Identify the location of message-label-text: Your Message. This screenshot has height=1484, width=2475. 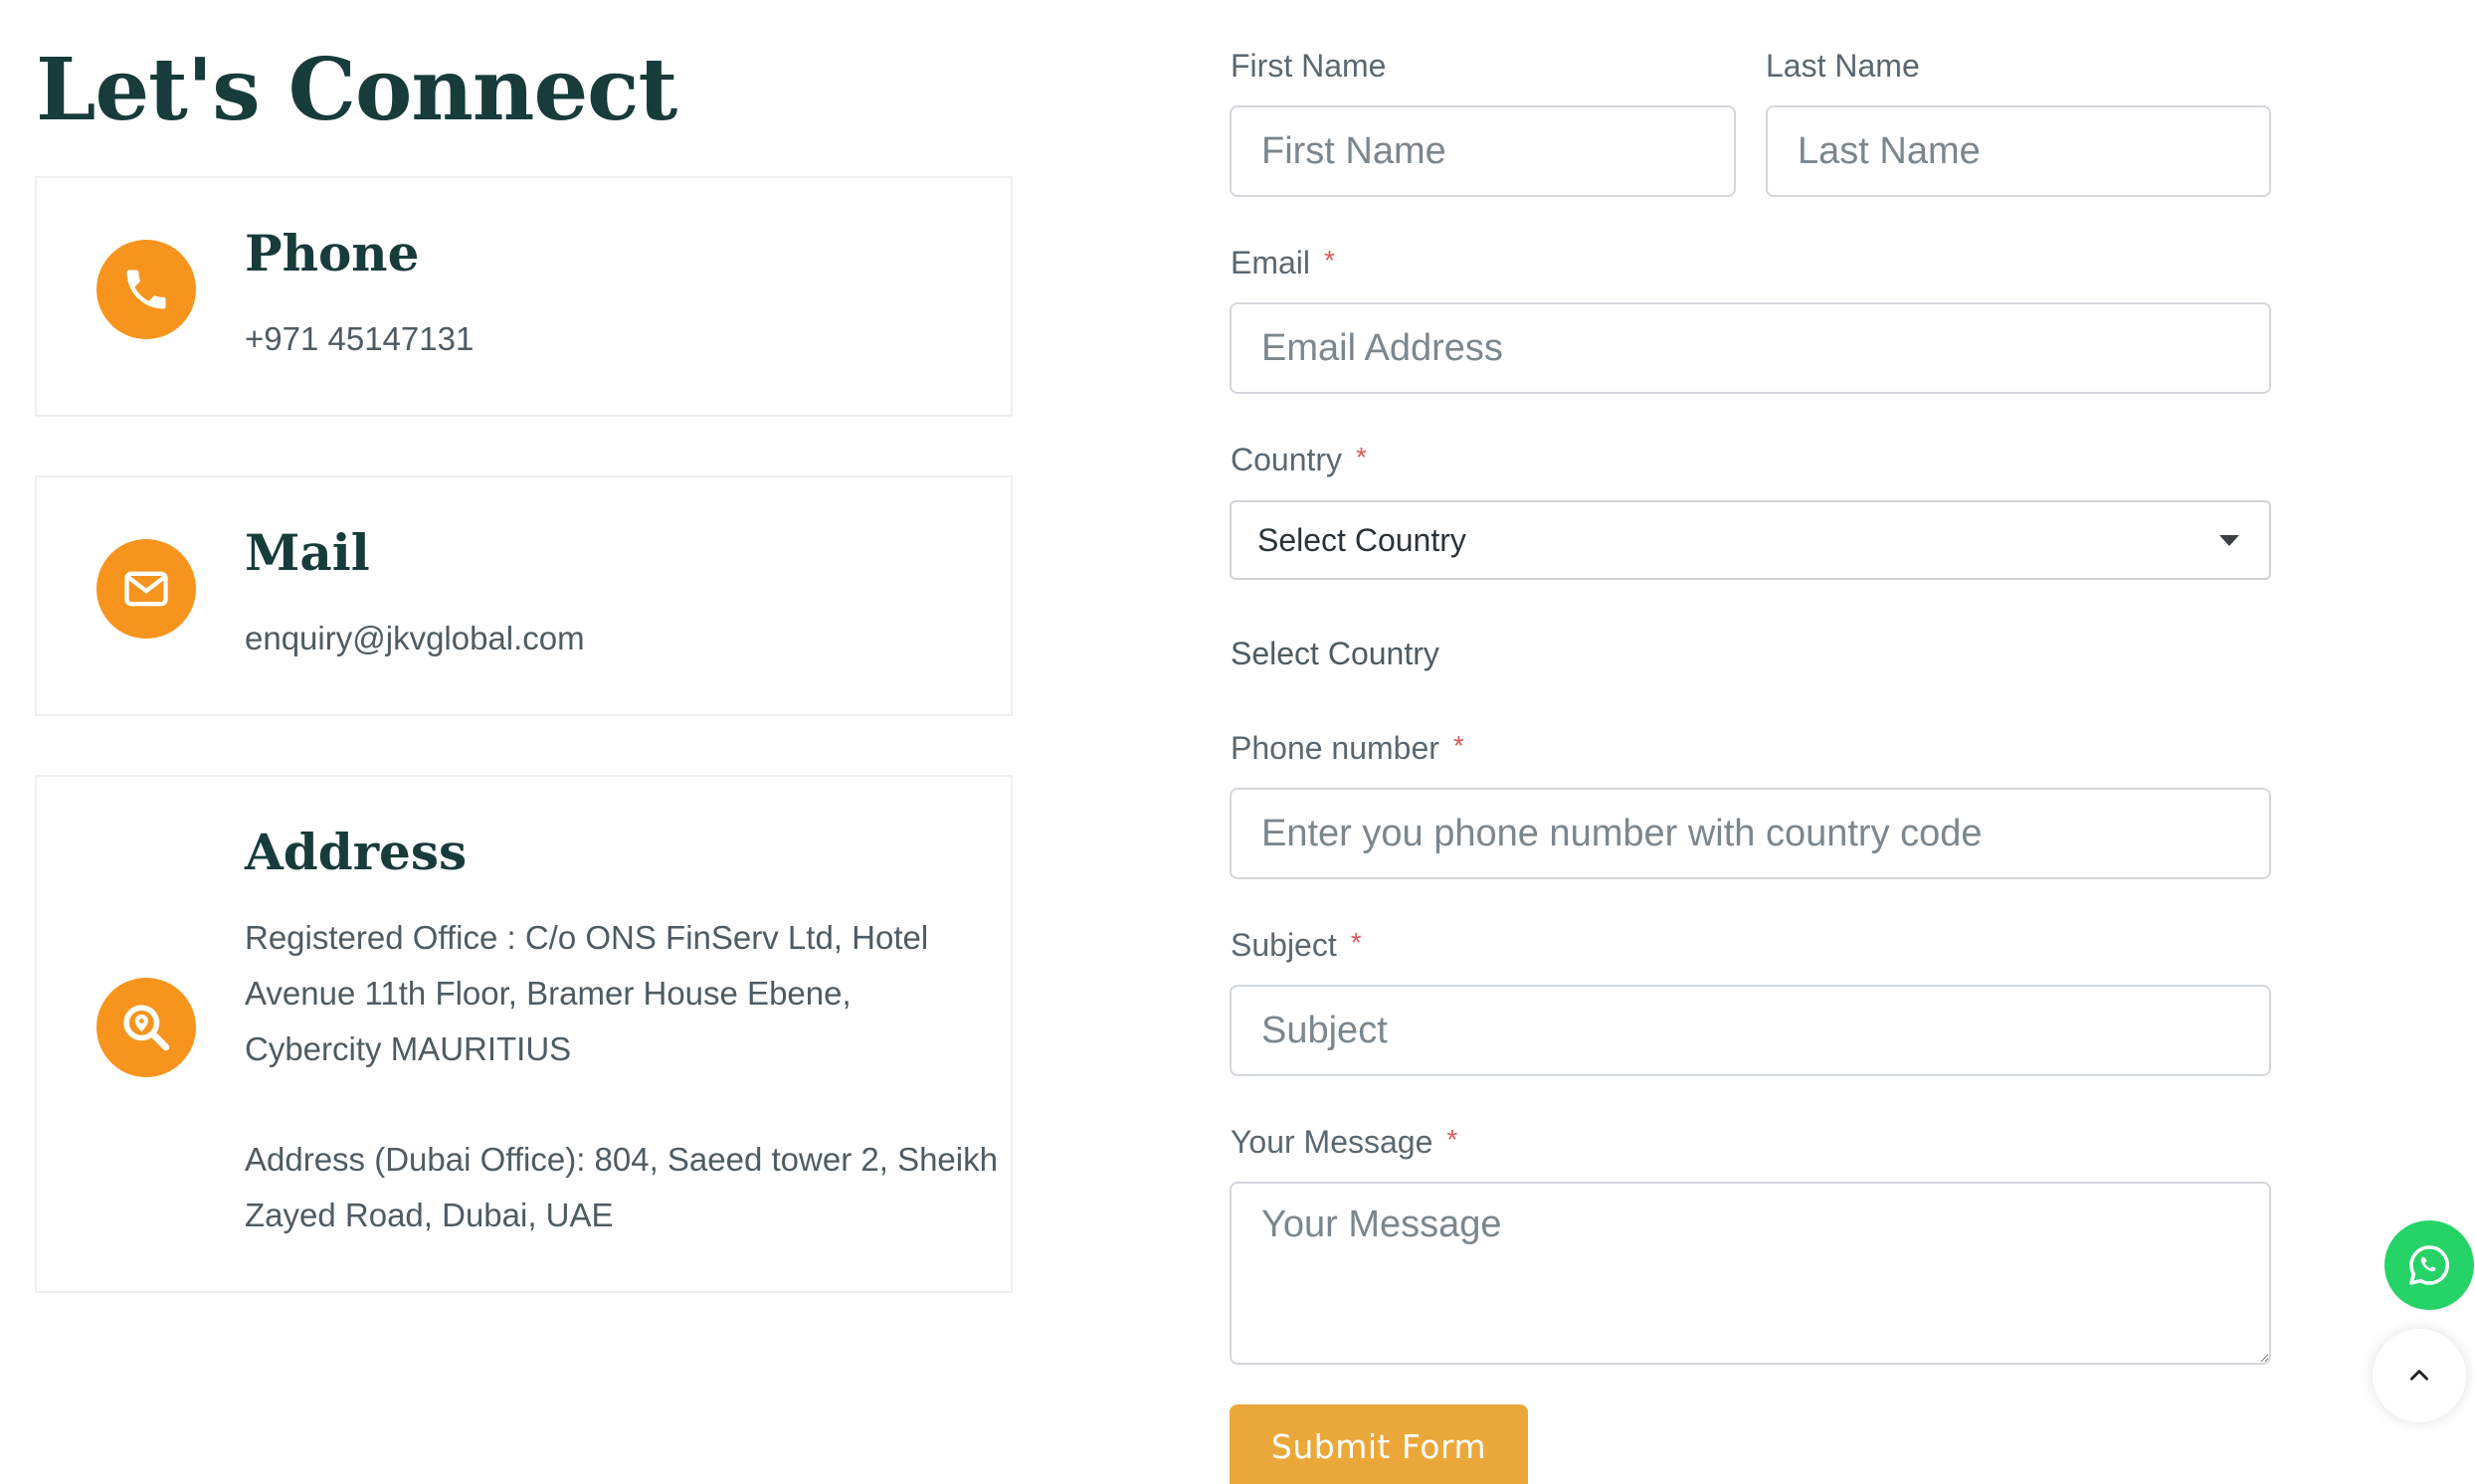
(1332, 1142).